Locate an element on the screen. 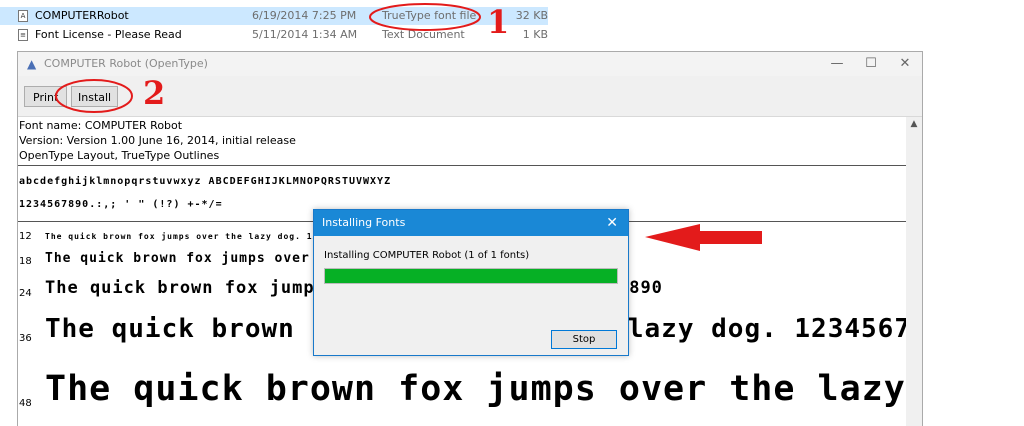  highlight-circle-install is located at coordinates (94, 96).